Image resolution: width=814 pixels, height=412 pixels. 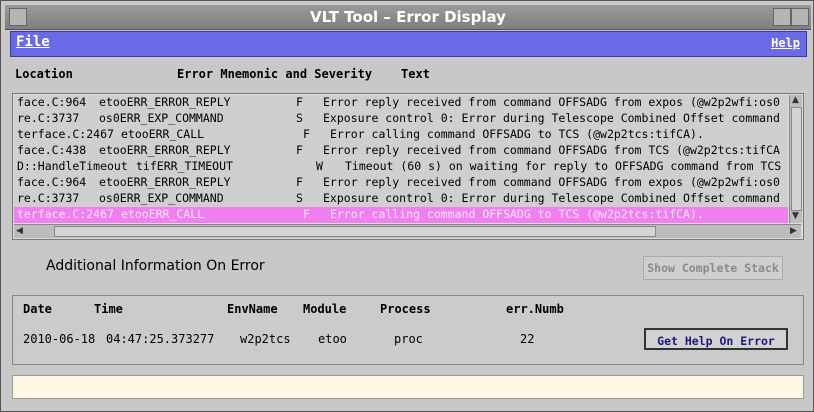 What do you see at coordinates (275, 74) in the screenshot?
I see `column-header-mnemonic: Error Mnemonic and Severity` at bounding box center [275, 74].